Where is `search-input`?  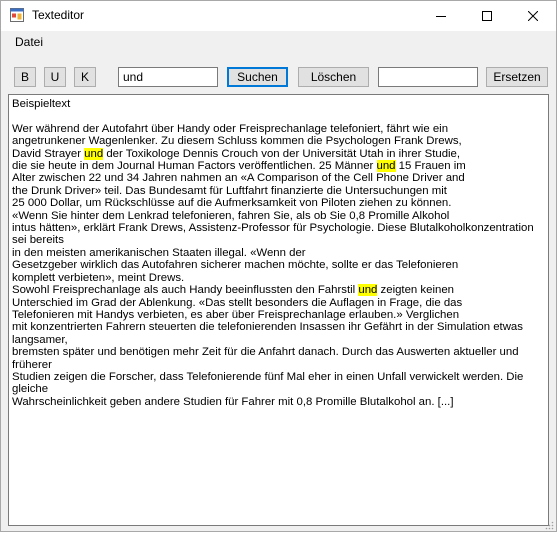 search-input is located at coordinates (168, 77).